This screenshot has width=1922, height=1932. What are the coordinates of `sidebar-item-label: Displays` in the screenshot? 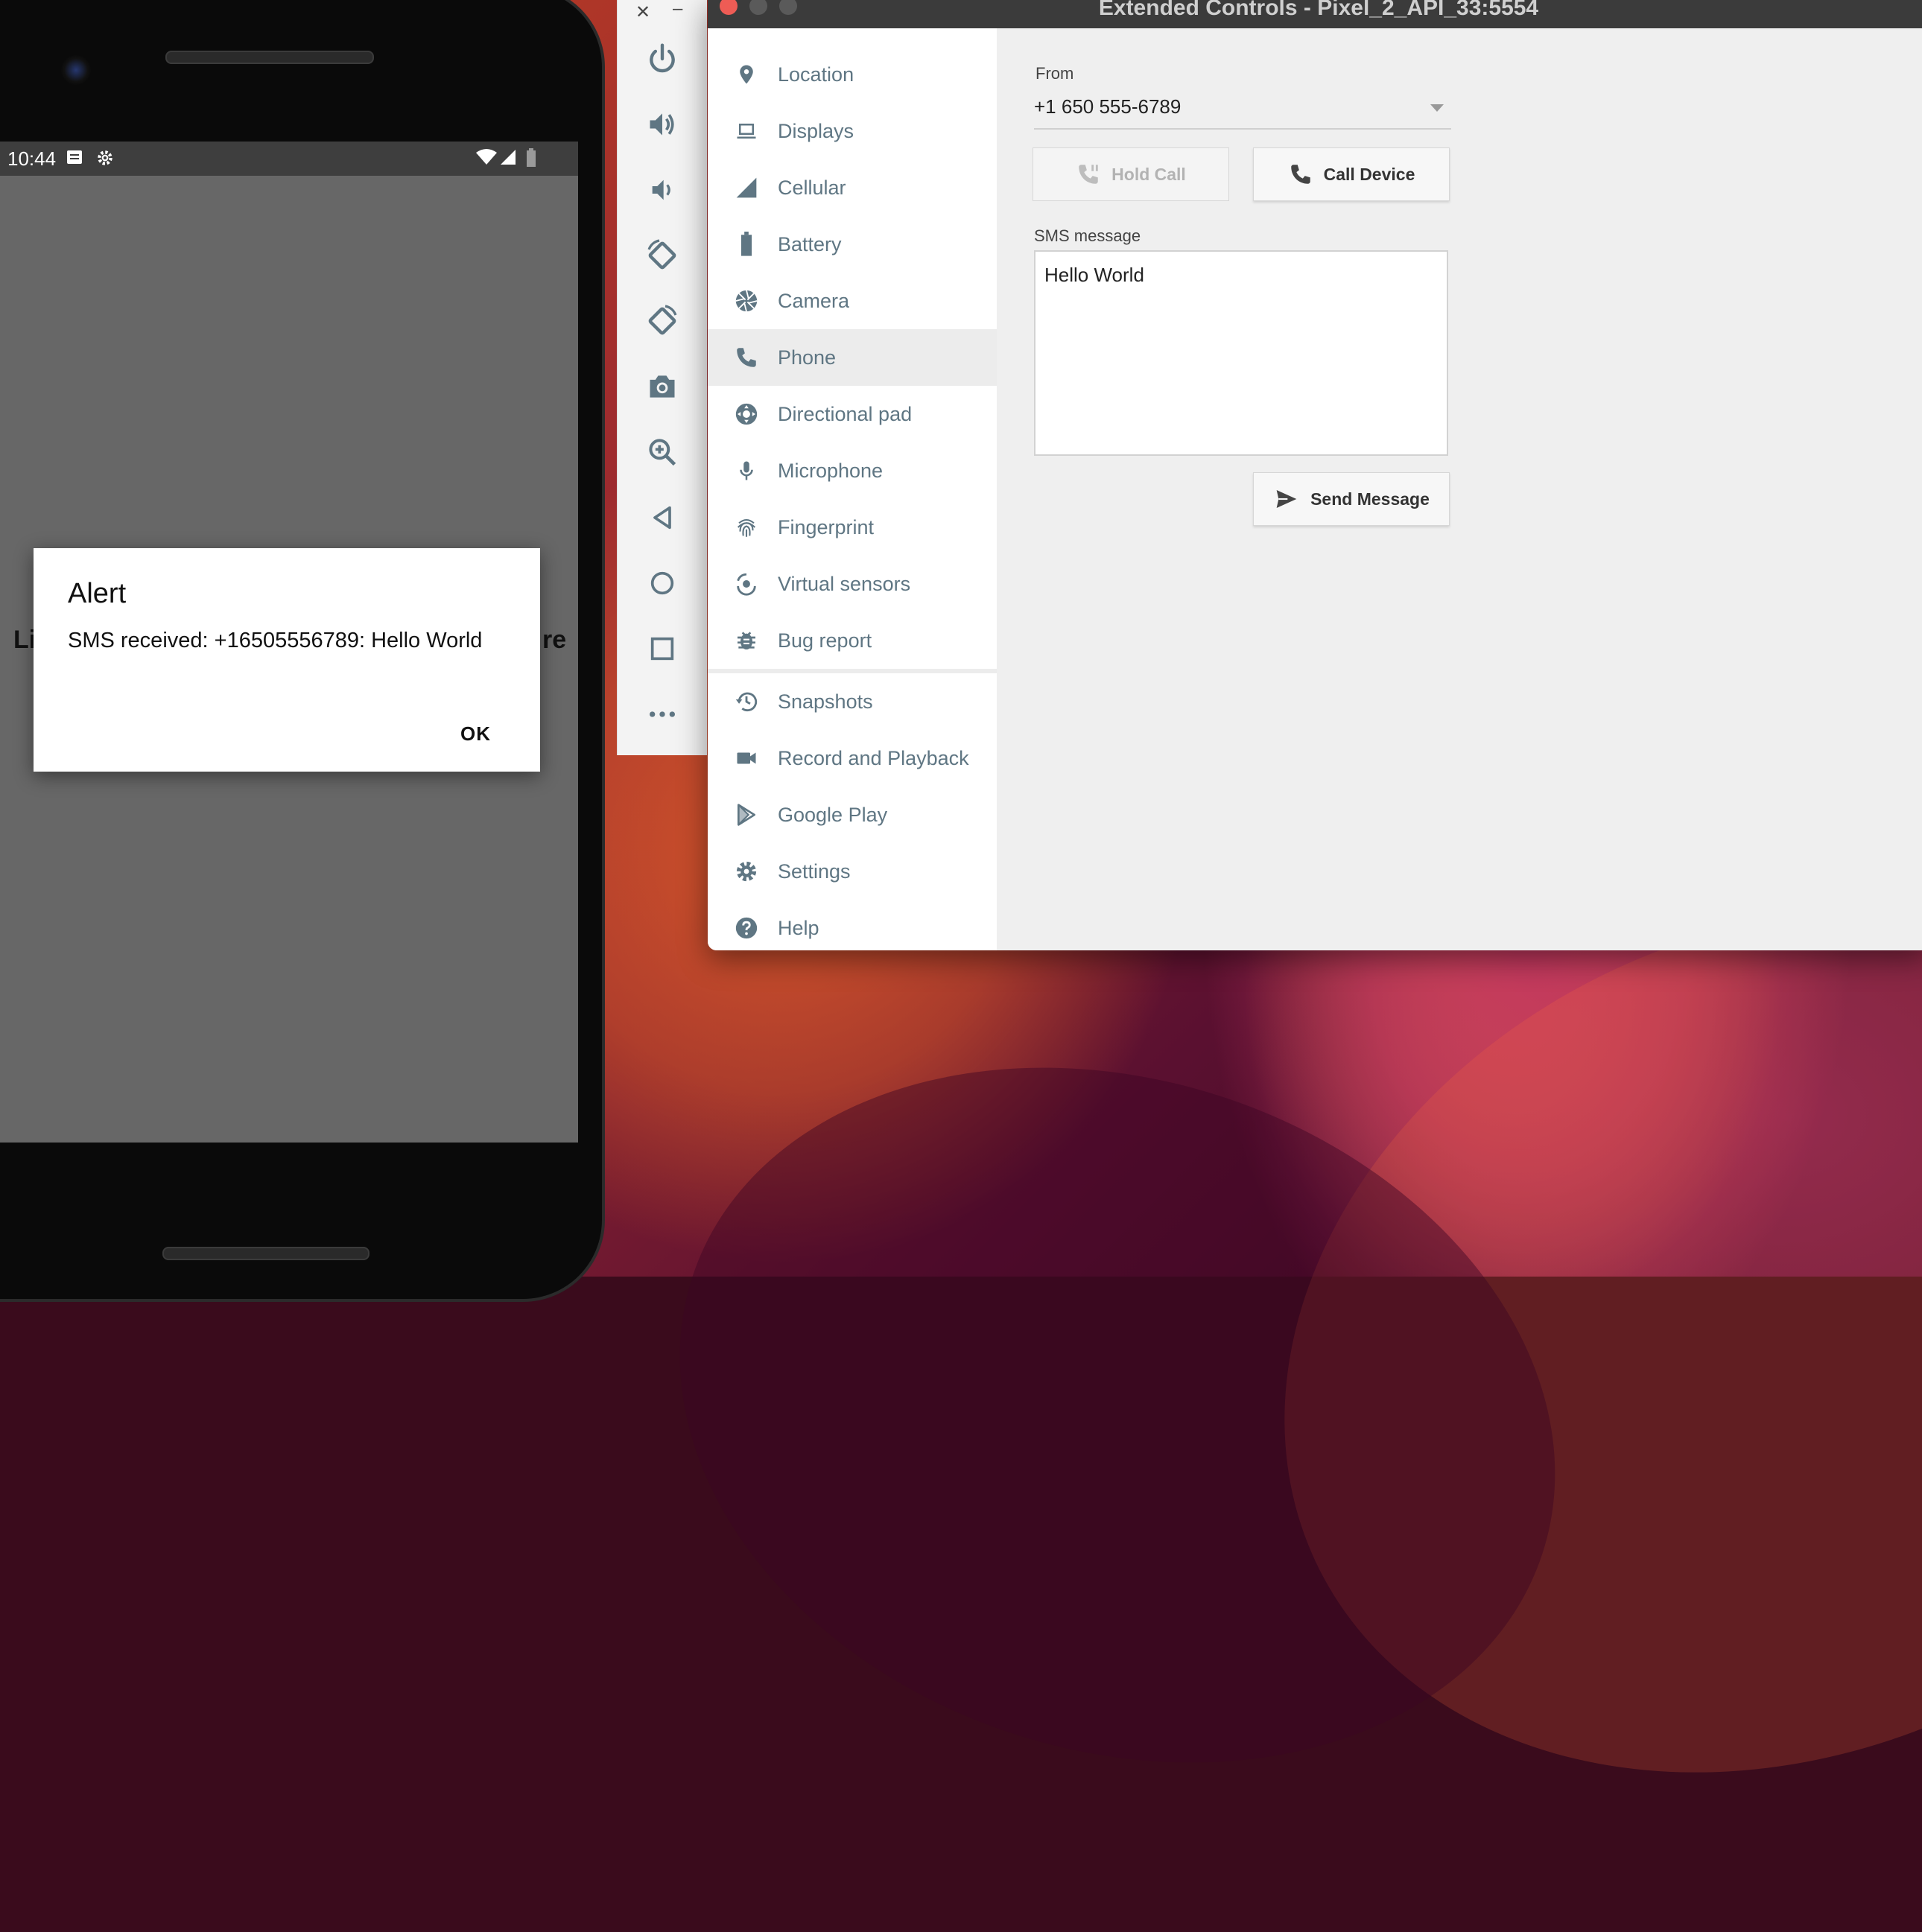 It's located at (816, 130).